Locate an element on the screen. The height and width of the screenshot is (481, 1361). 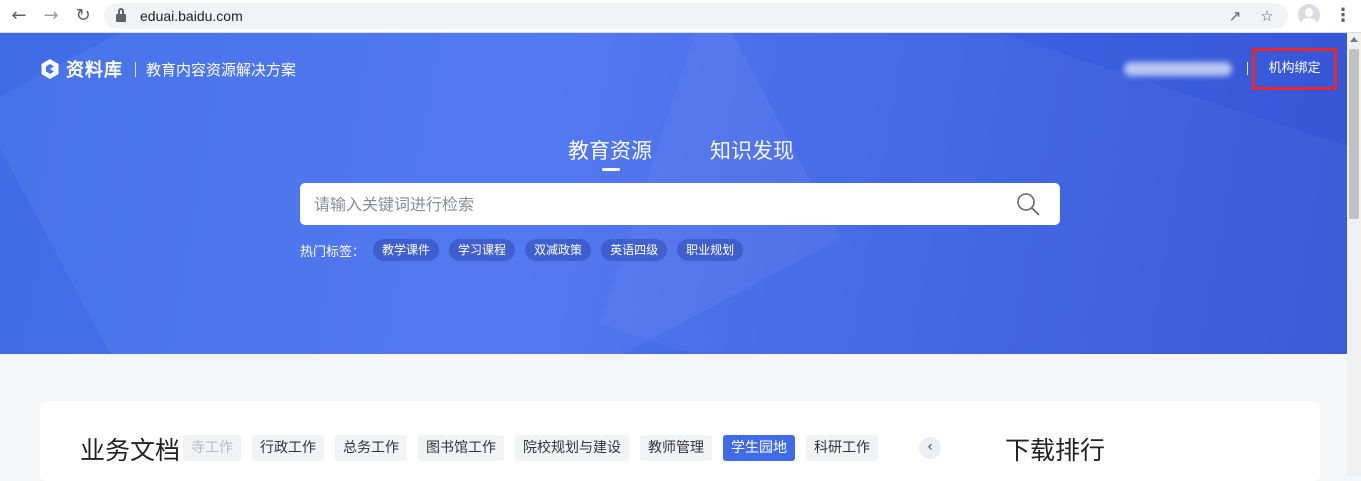
lock-icon is located at coordinates (121, 15).